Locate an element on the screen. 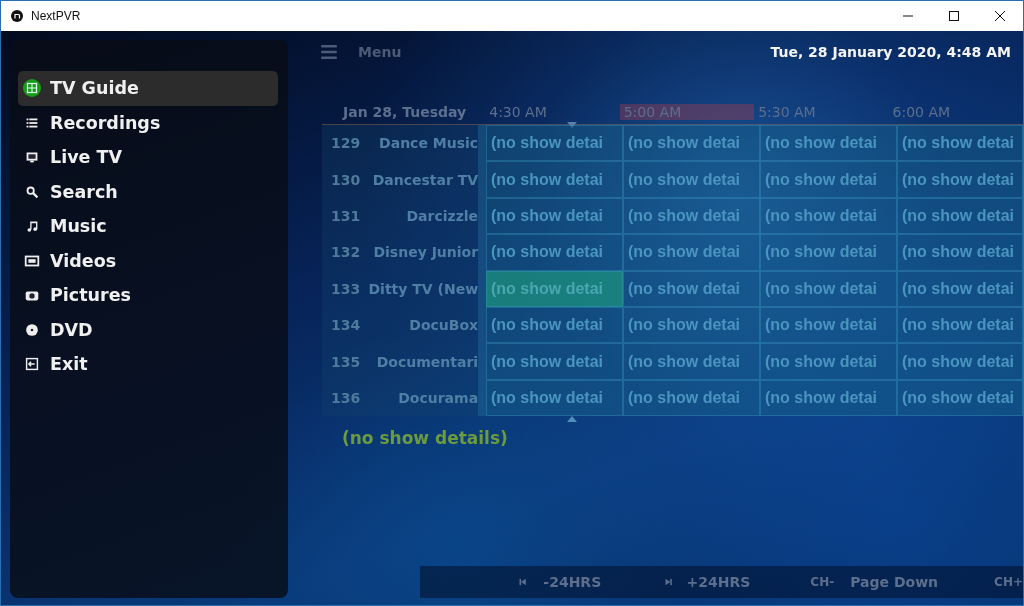 The height and width of the screenshot is (606, 1024). channel-number: 130 is located at coordinates (346, 180).